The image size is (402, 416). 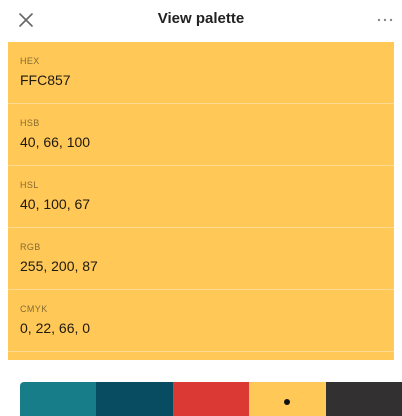 I want to click on color-format-value: 40, 66, 100, so click(x=55, y=142).